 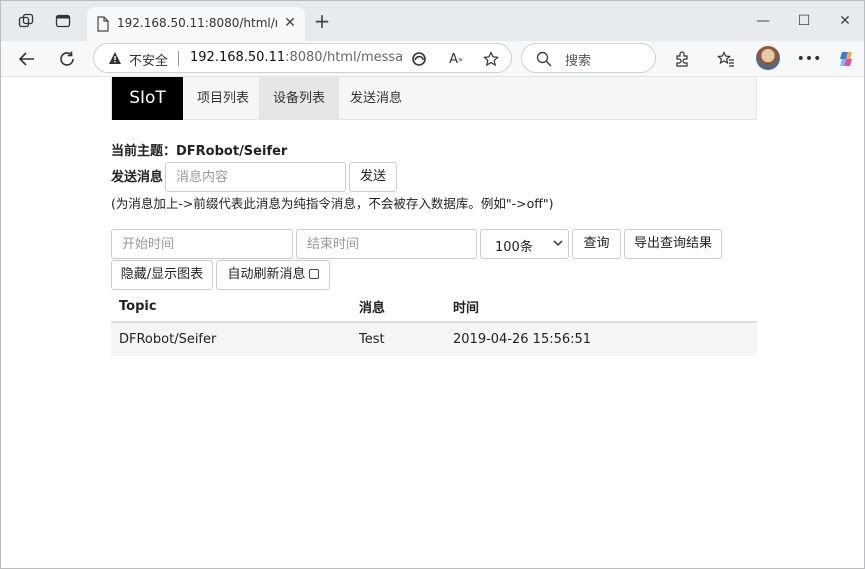 What do you see at coordinates (147, 98) in the screenshot?
I see `brand-logo: SIoT` at bounding box center [147, 98].